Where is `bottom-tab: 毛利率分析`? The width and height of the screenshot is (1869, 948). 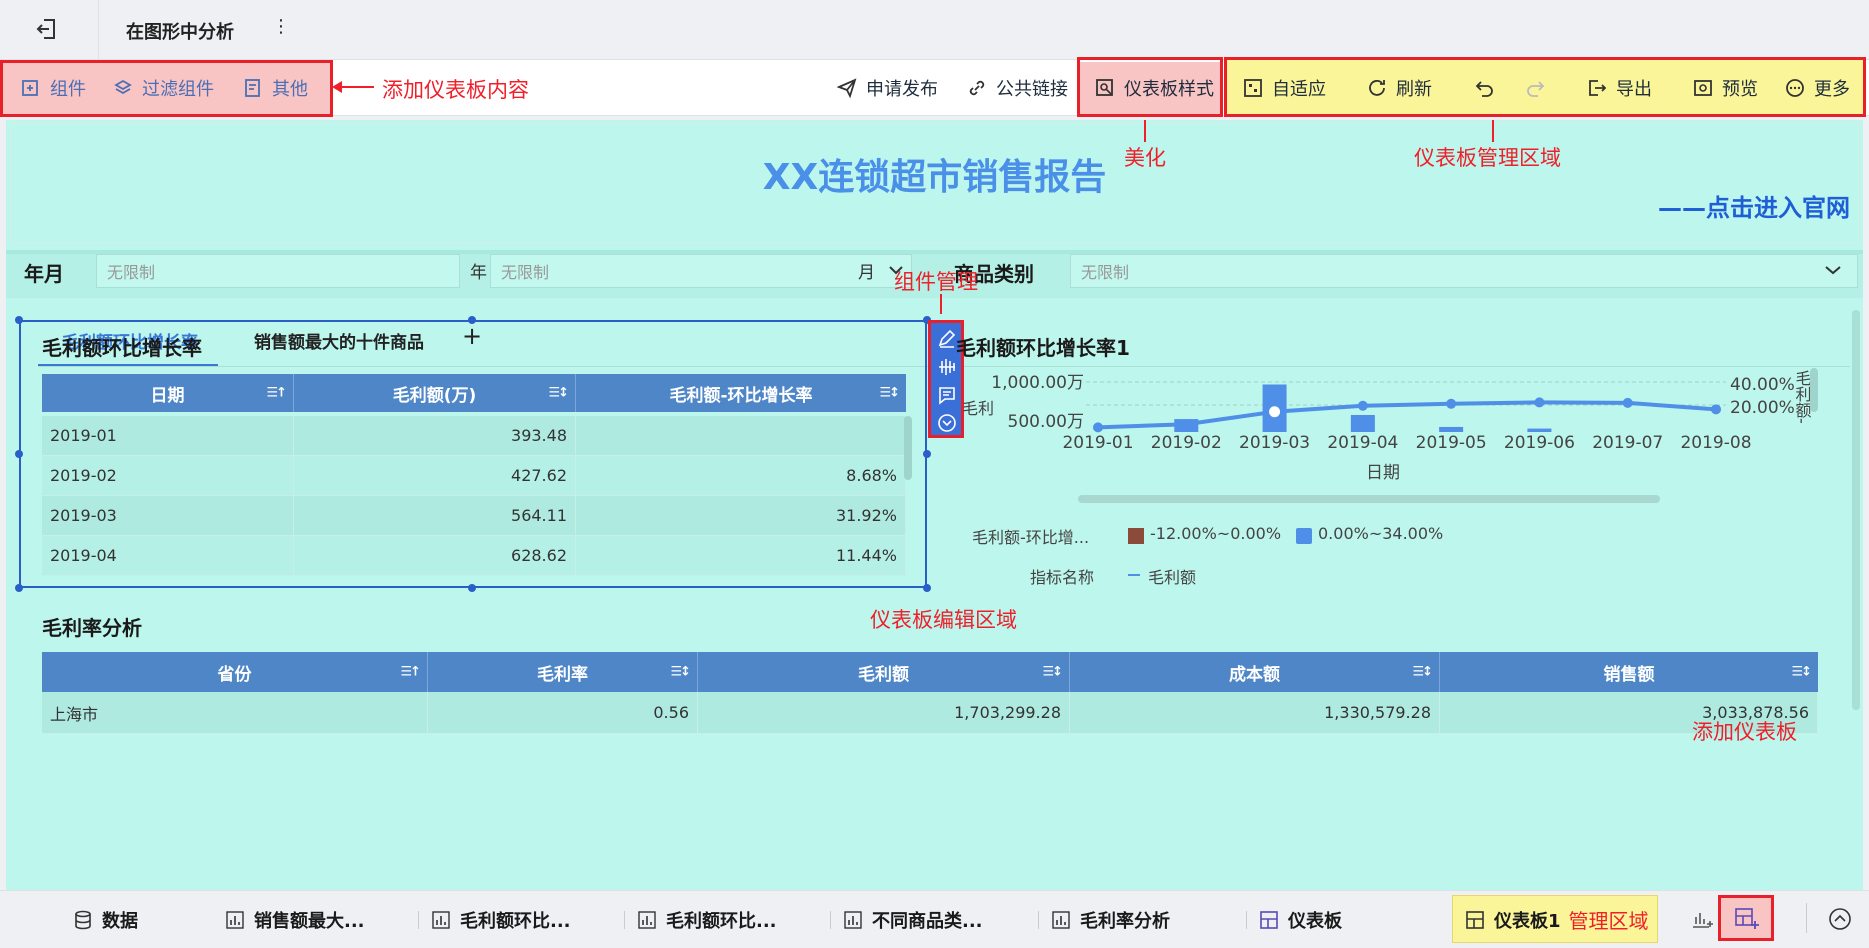 bottom-tab: 毛利率分析 is located at coordinates (1110, 919).